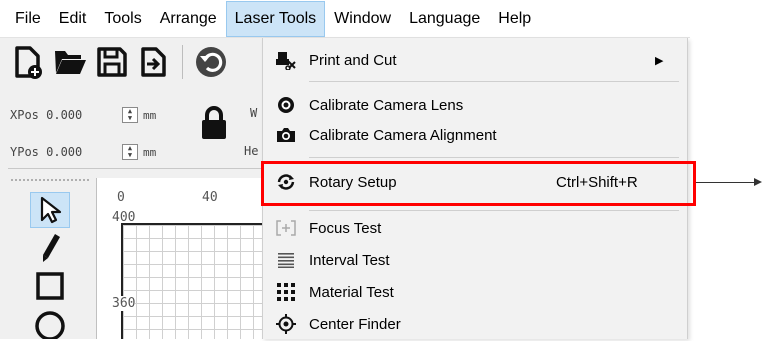  What do you see at coordinates (444, 19) in the screenshot?
I see `menu-language: Language` at bounding box center [444, 19].